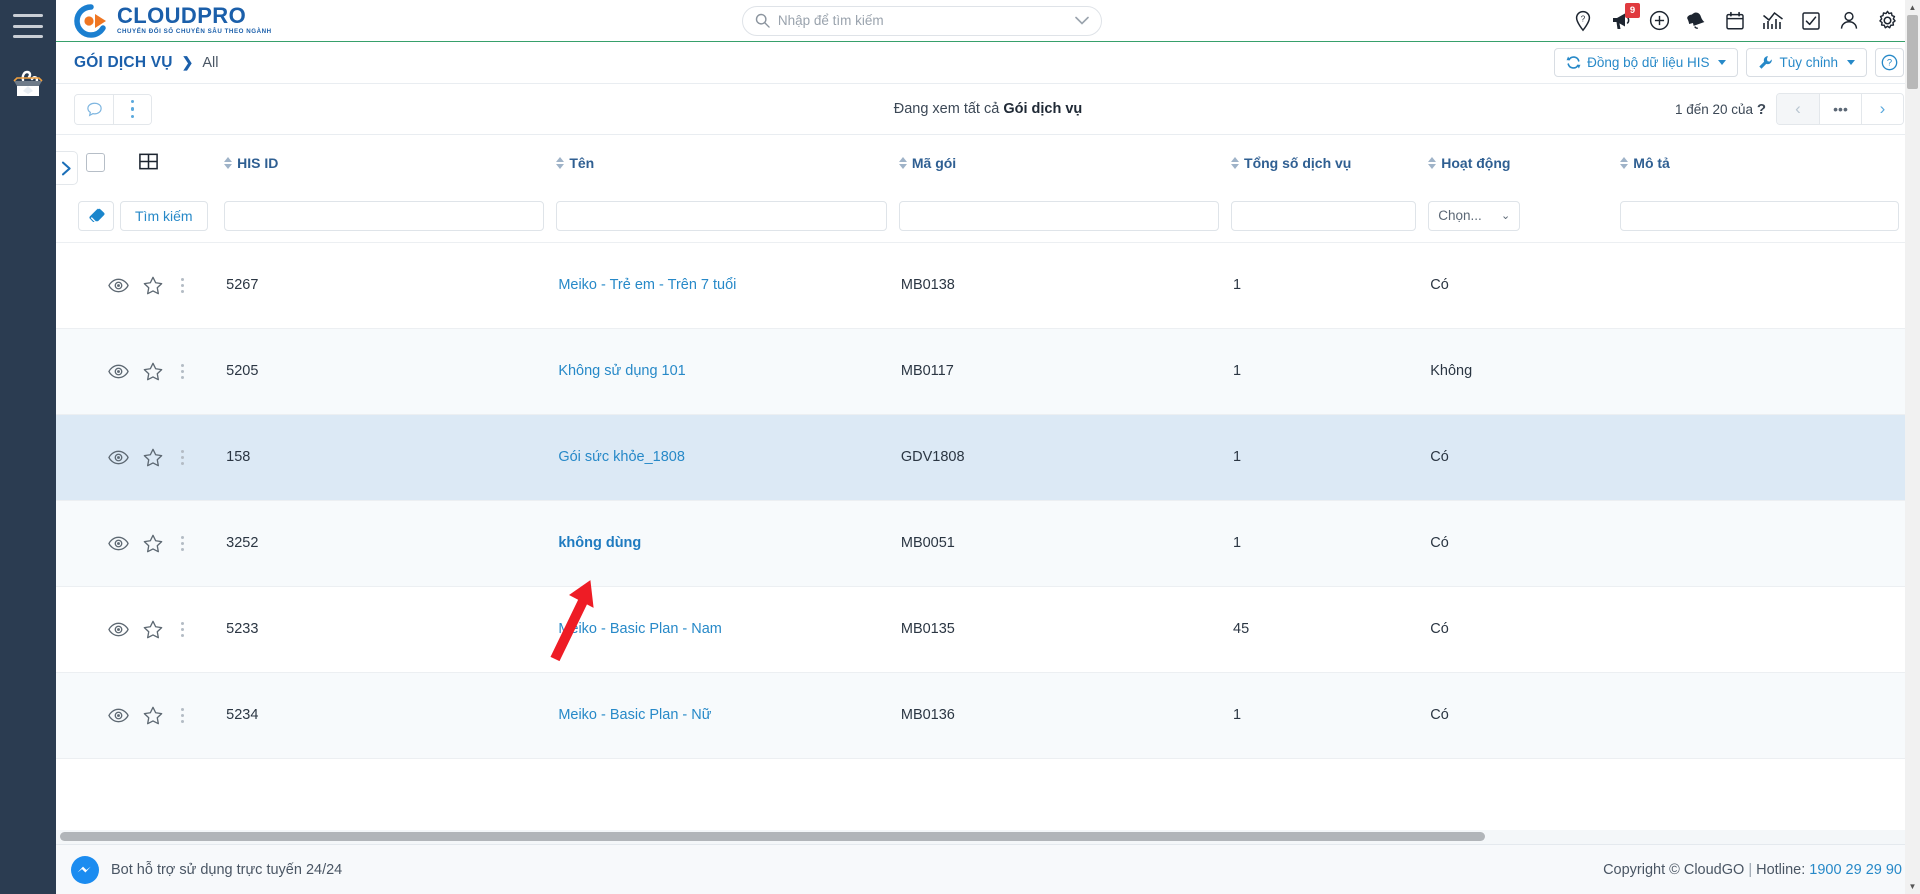 This screenshot has width=1920, height=894. Describe the element at coordinates (1759, 215) in the screenshot. I see `filter-input-mo-ta` at that location.